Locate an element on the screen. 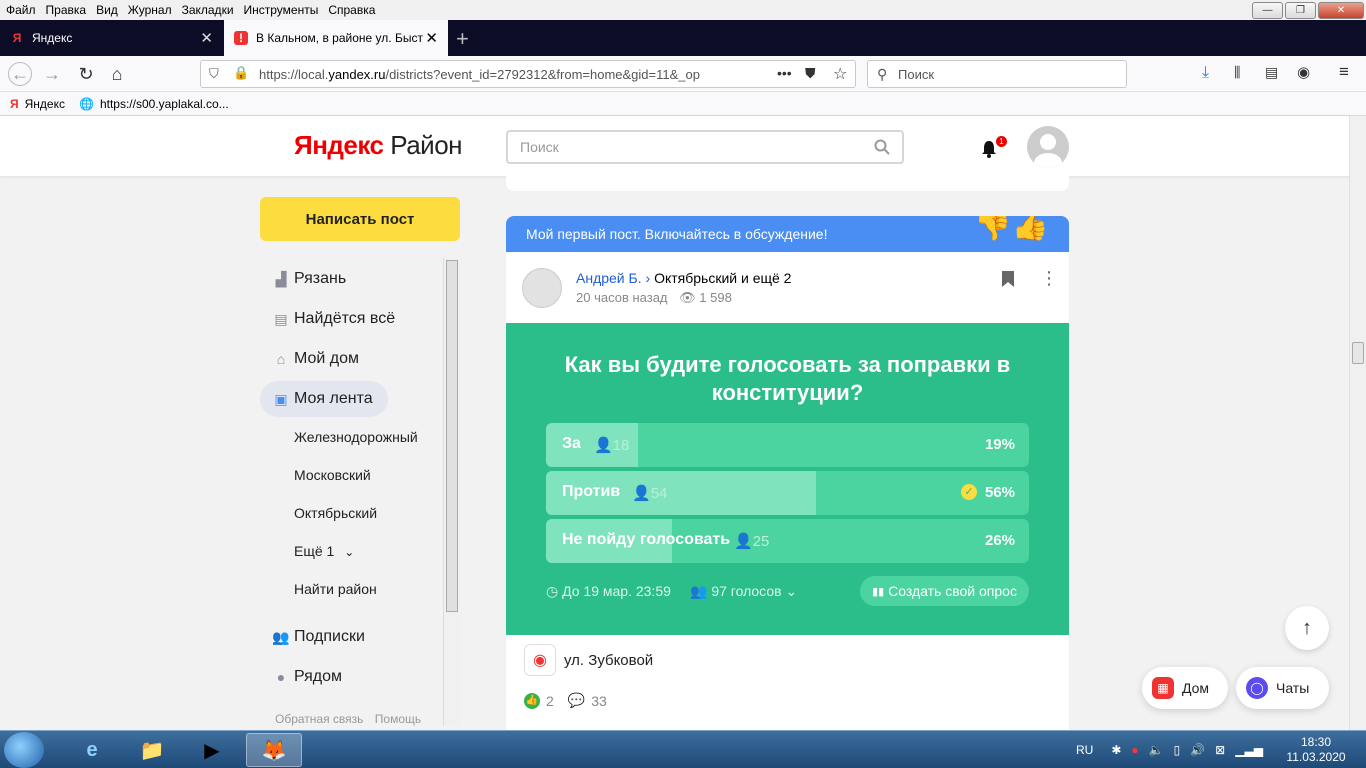  sidebar-item-nearby: ● Рядом is located at coordinates (301, 677).